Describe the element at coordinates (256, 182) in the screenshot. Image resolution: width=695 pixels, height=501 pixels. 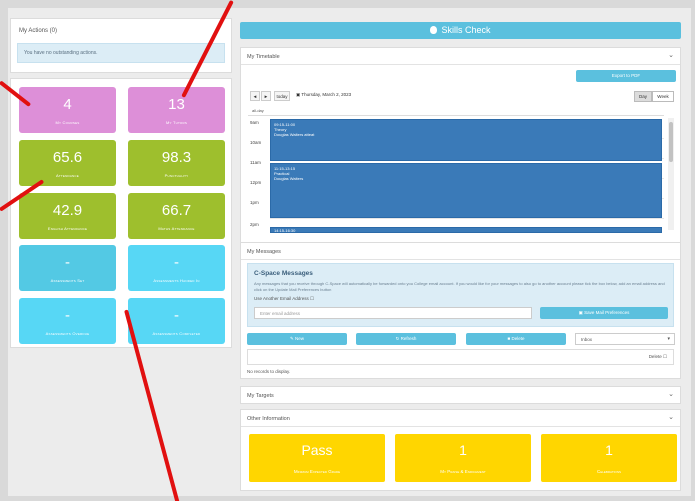
I see `hour-label: 12pm` at that location.